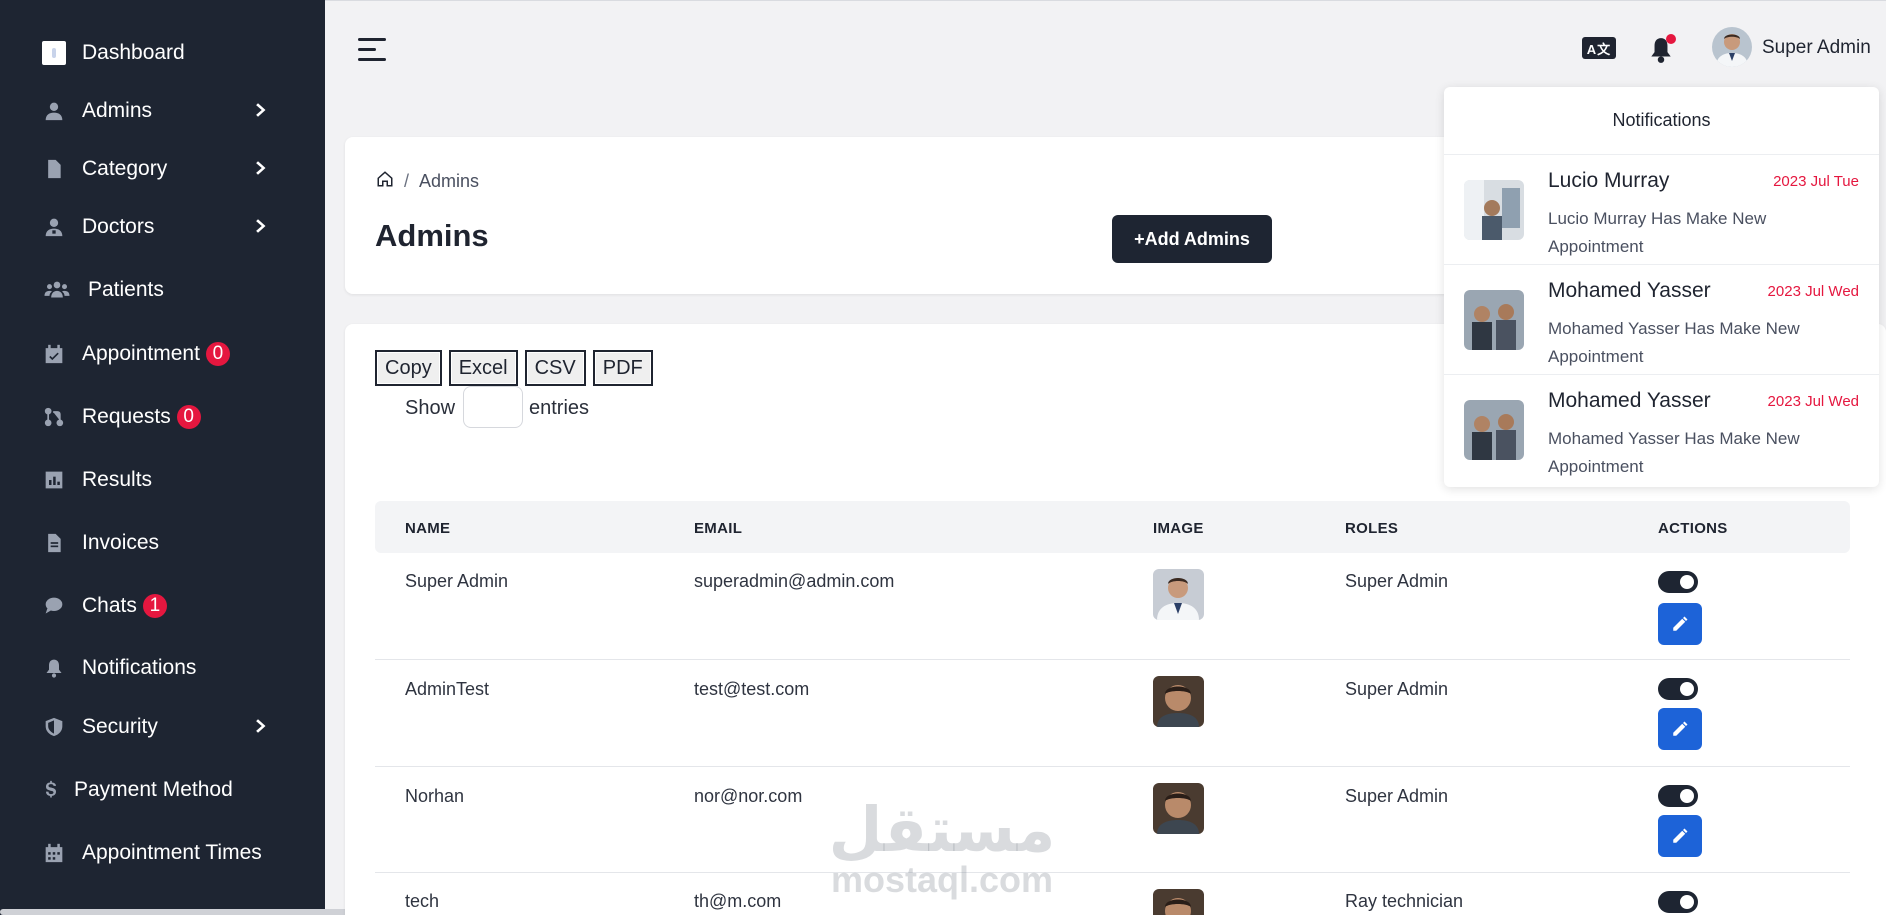 This screenshot has height=915, width=1886. Describe the element at coordinates (1404, 901) in the screenshot. I see `admin-role: Ray technician` at that location.